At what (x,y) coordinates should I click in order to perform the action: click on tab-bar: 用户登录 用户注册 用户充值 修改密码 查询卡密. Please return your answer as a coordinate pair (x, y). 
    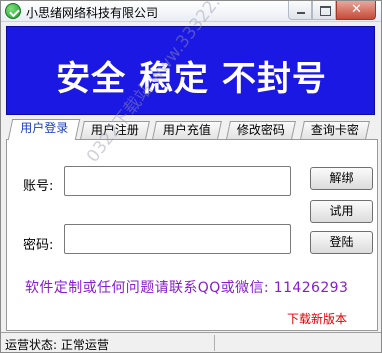
    Looking at the image, I should click on (192, 129).